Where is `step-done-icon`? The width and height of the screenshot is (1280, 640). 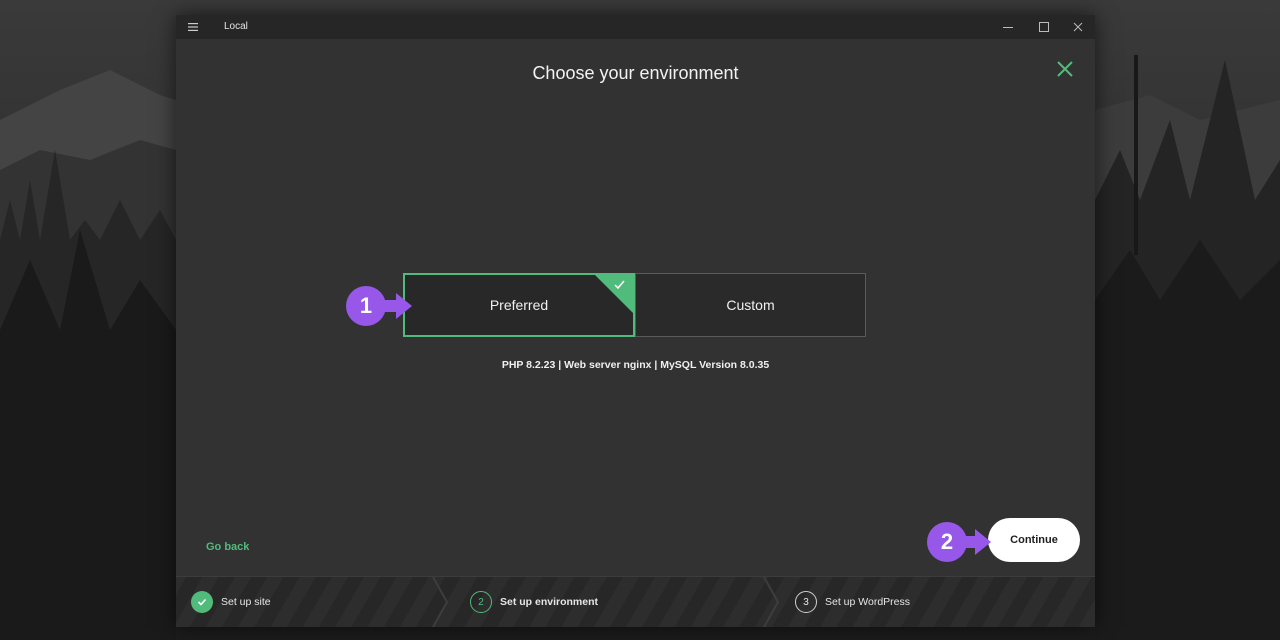
step-done-icon is located at coordinates (202, 602).